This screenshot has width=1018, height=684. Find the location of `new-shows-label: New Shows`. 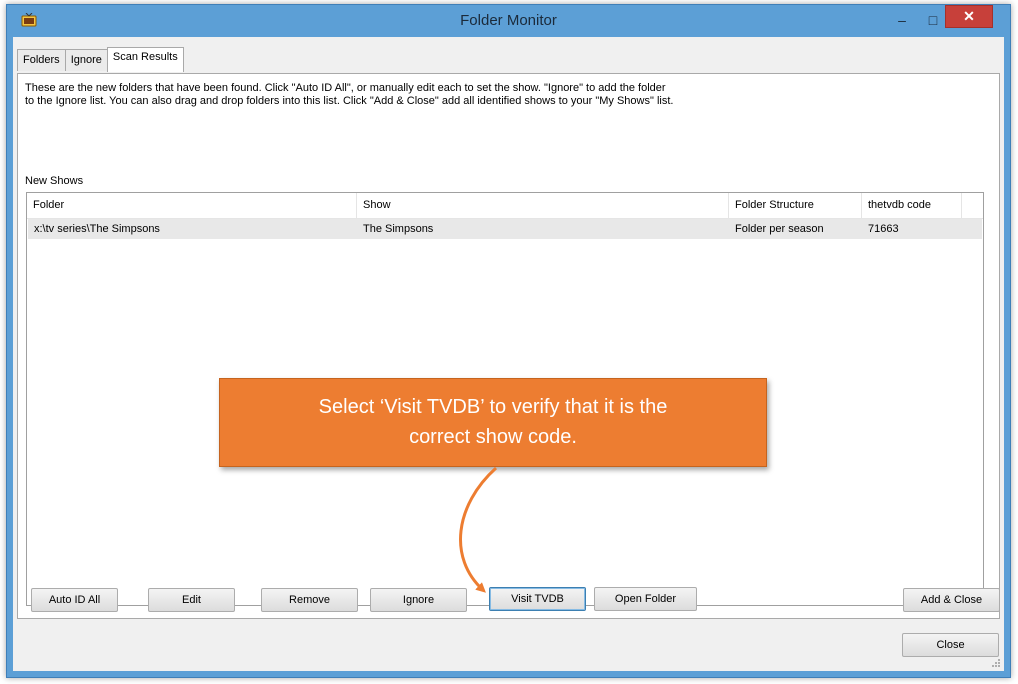

new-shows-label: New Shows is located at coordinates (54, 181).